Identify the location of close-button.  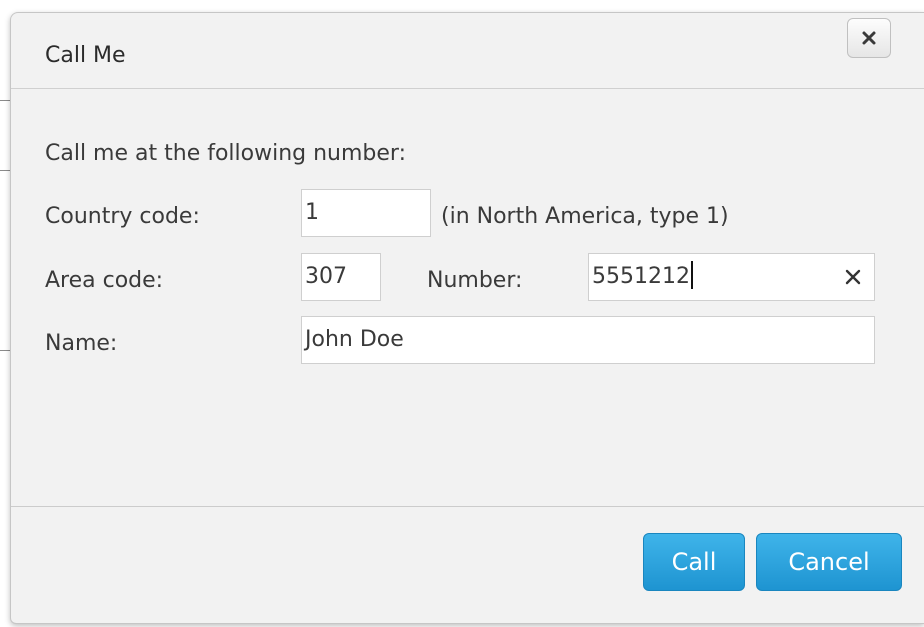
(869, 38).